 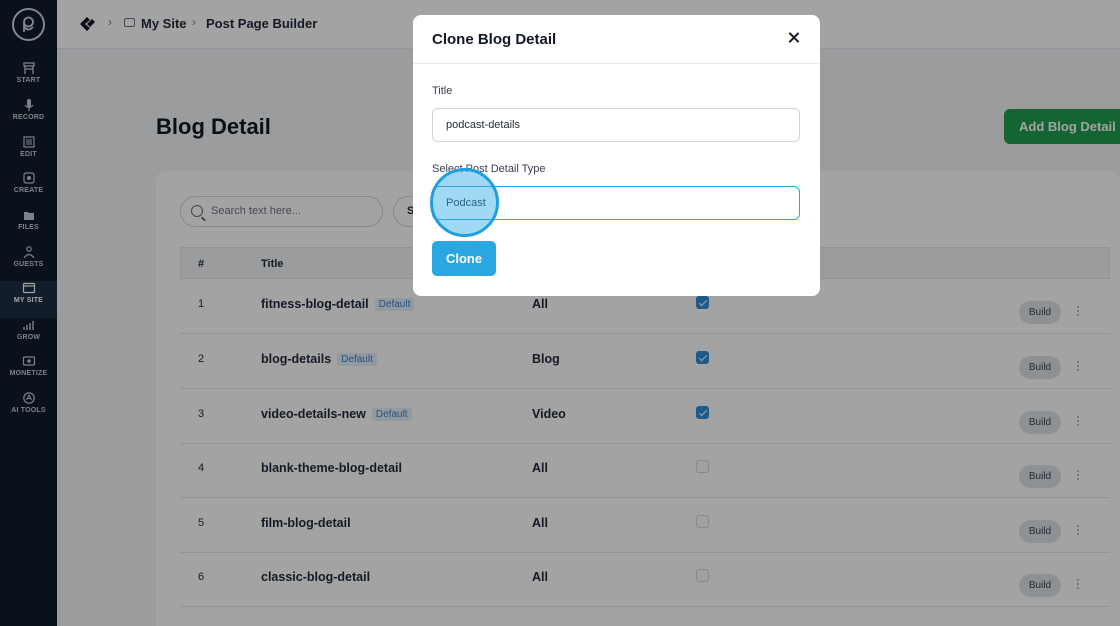 What do you see at coordinates (616, 125) in the screenshot?
I see `title-field: podcast-details` at bounding box center [616, 125].